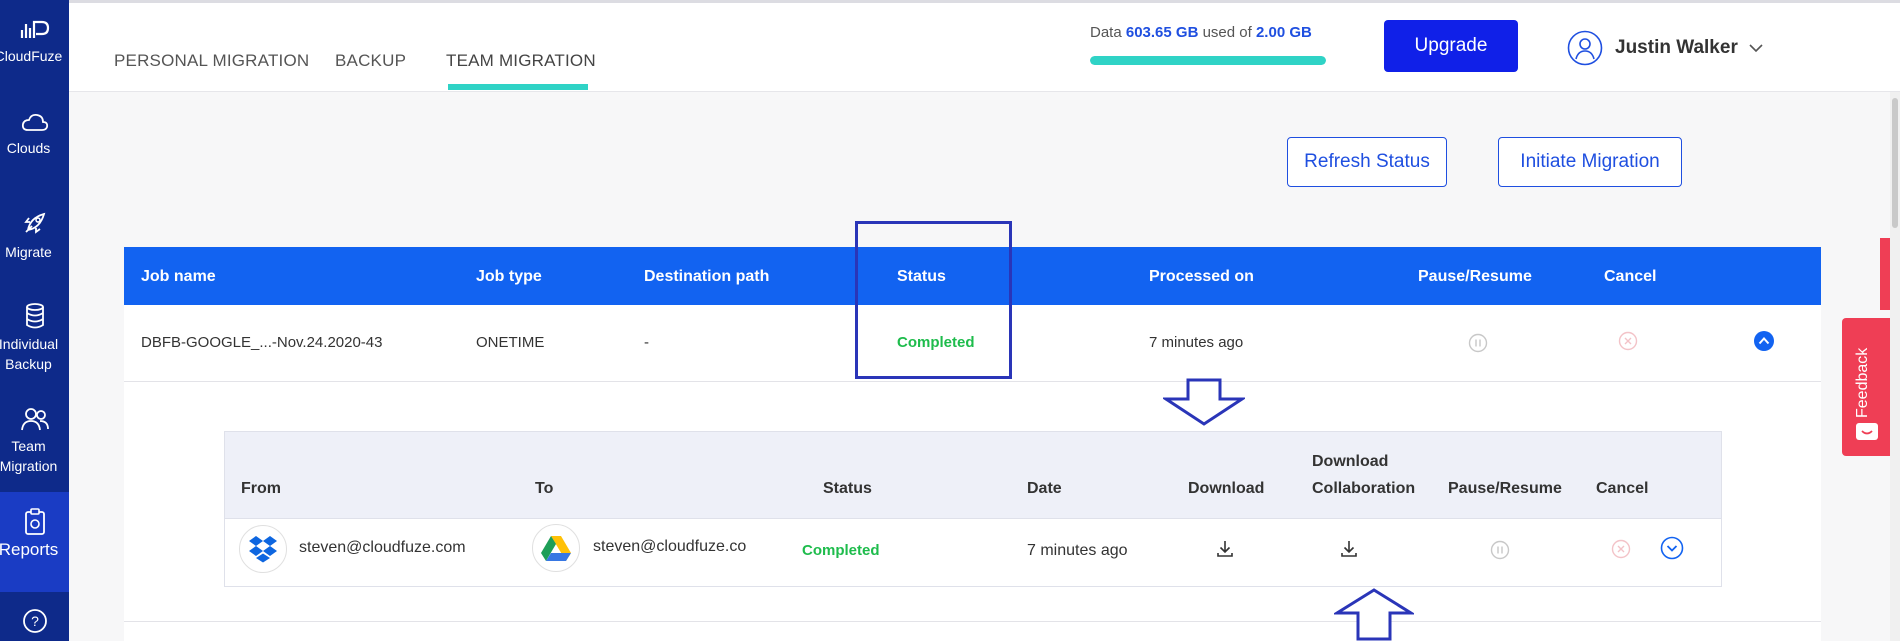 The height and width of the screenshot is (641, 1900). What do you see at coordinates (707, 276) in the screenshot?
I see `header-destination-path: Destination path` at bounding box center [707, 276].